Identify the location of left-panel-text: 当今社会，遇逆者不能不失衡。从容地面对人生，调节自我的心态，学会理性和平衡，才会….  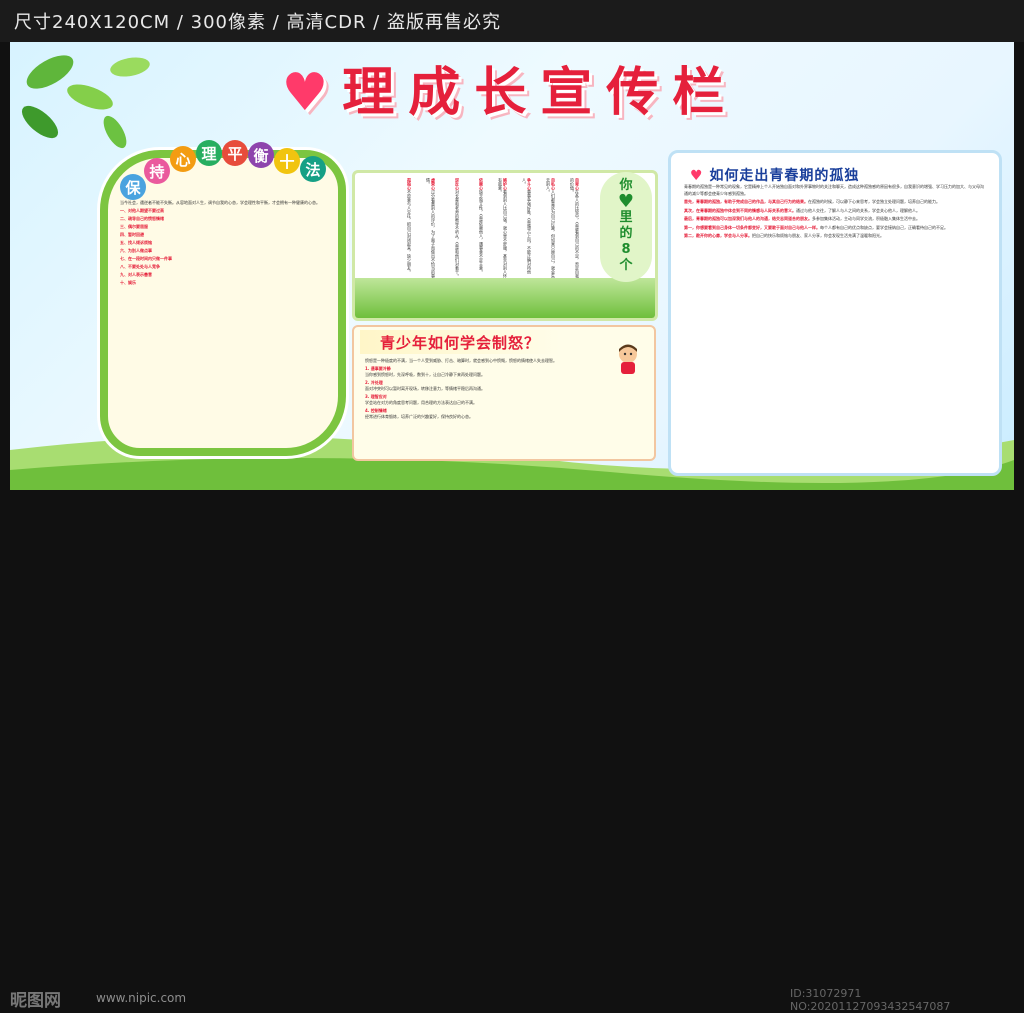
(220, 315).